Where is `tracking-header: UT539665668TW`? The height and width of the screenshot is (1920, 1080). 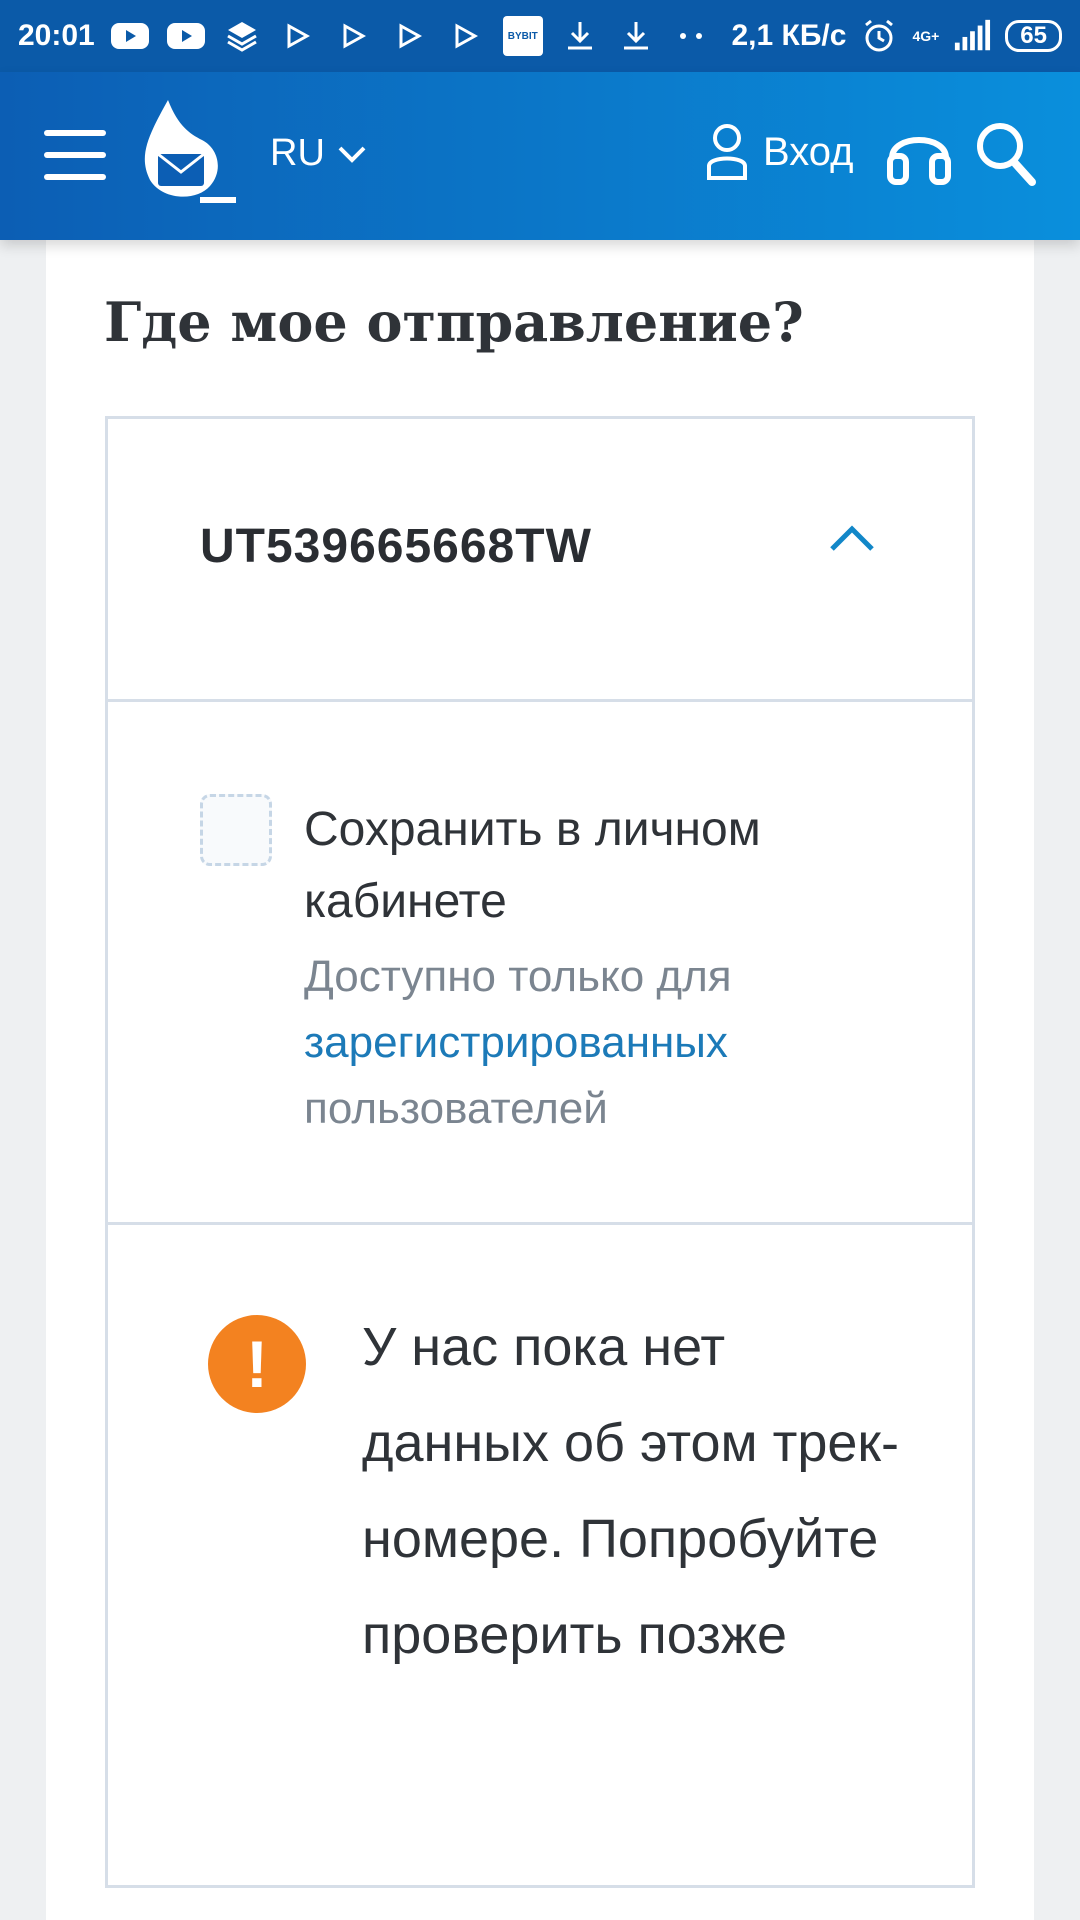
tracking-header: UT539665668TW is located at coordinates (540, 559).